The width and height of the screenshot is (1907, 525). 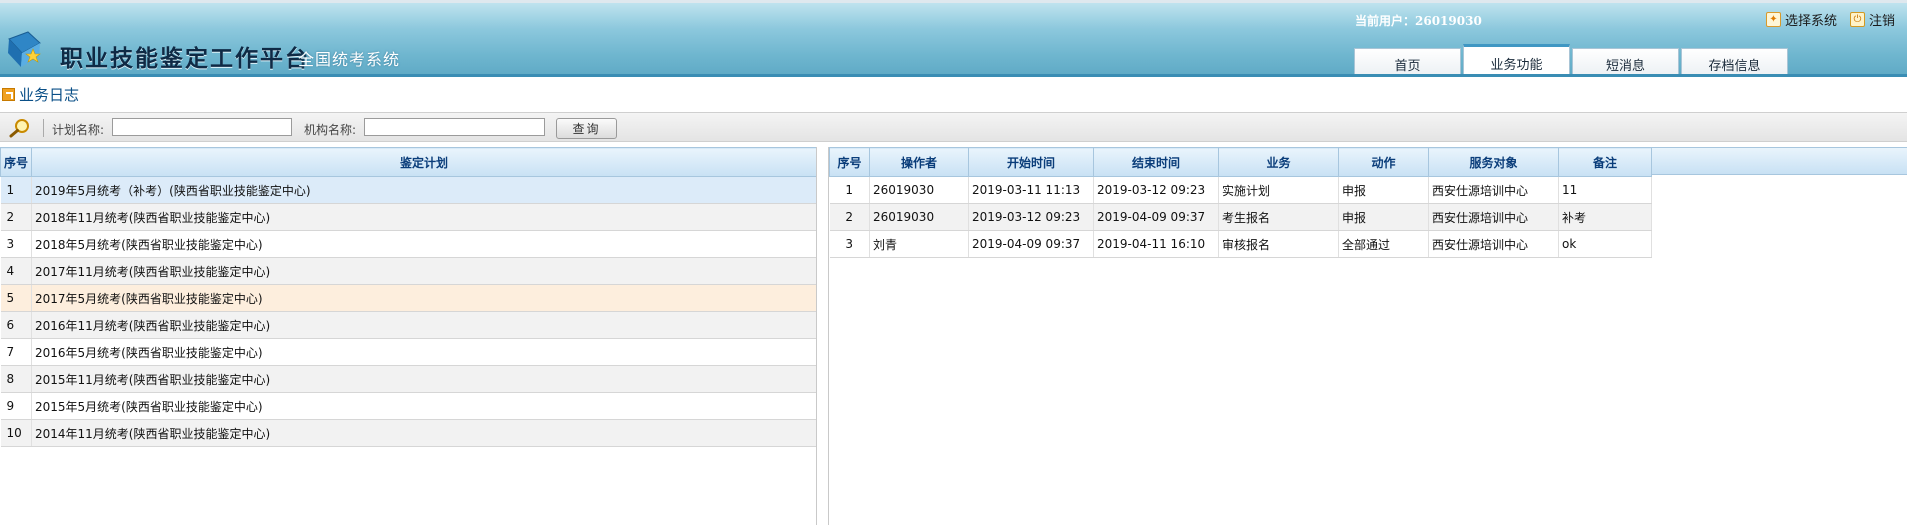 I want to click on plan-row: 2 2018年11月统考(陕西省职业技能鉴定中心), so click(x=408, y=217).